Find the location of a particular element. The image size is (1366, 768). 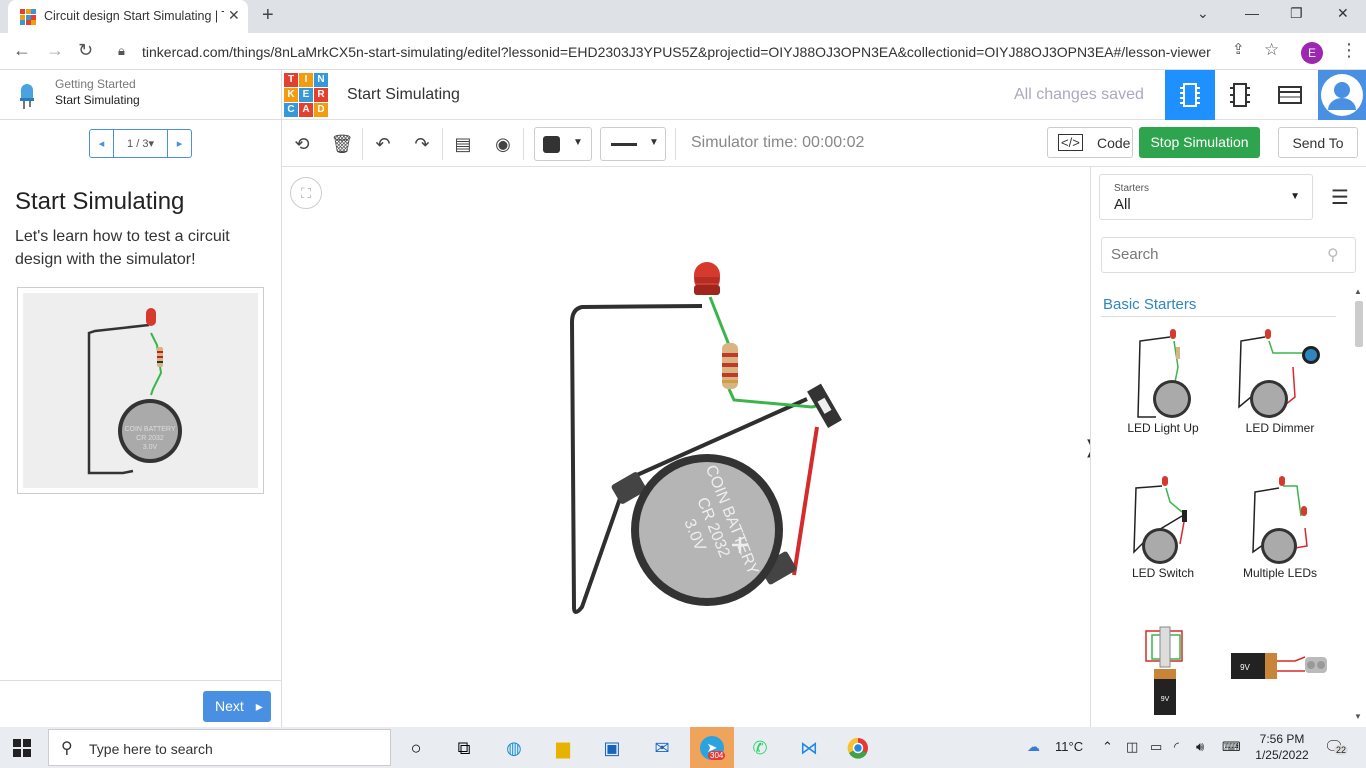

lesson-pager: ◂ 1 / 3 ▾ ▸ is located at coordinates (140, 143).